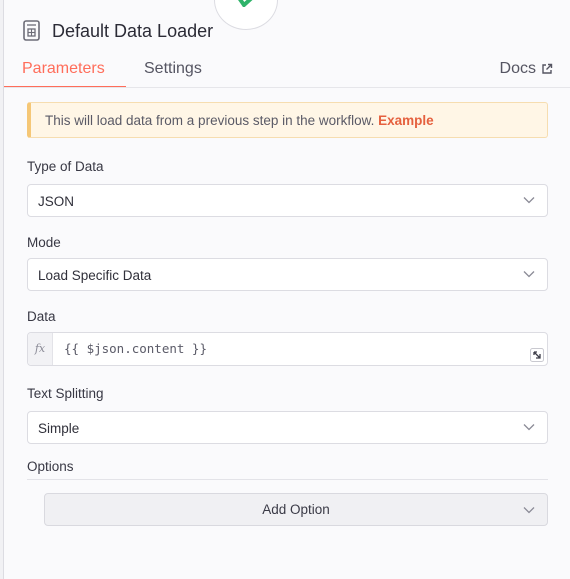  Describe the element at coordinates (287, 87) in the screenshot. I see `tabs-divider` at that location.